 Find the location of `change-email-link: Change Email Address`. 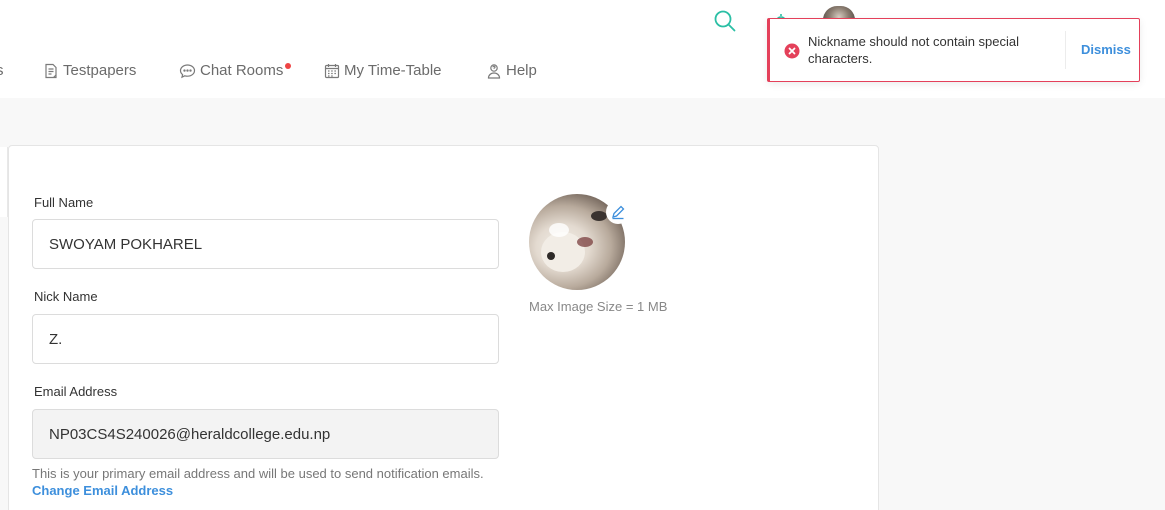

change-email-link: Change Email Address is located at coordinates (102, 490).